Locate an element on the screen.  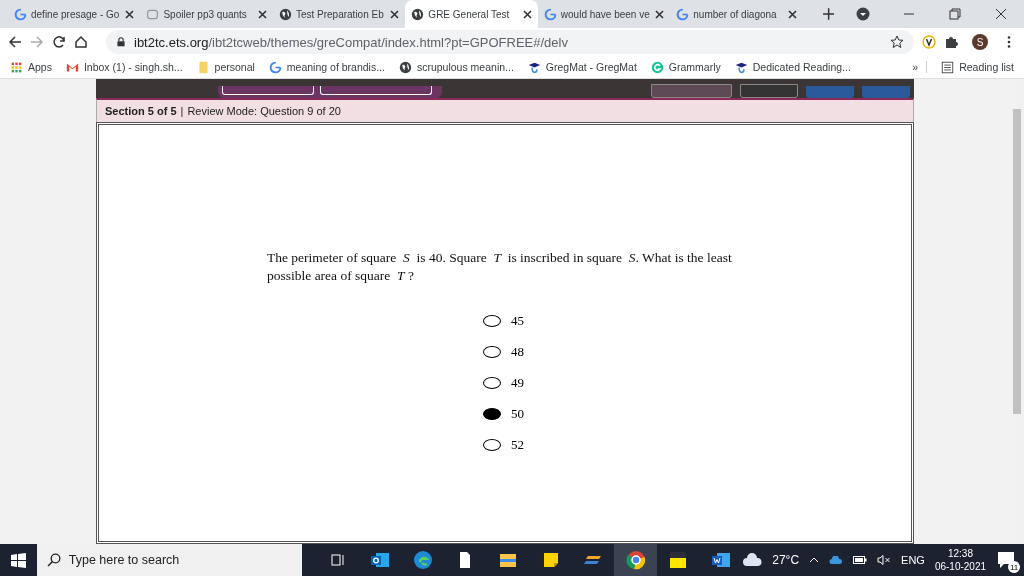
bookmark: Grammarly is located at coordinates (685, 67).